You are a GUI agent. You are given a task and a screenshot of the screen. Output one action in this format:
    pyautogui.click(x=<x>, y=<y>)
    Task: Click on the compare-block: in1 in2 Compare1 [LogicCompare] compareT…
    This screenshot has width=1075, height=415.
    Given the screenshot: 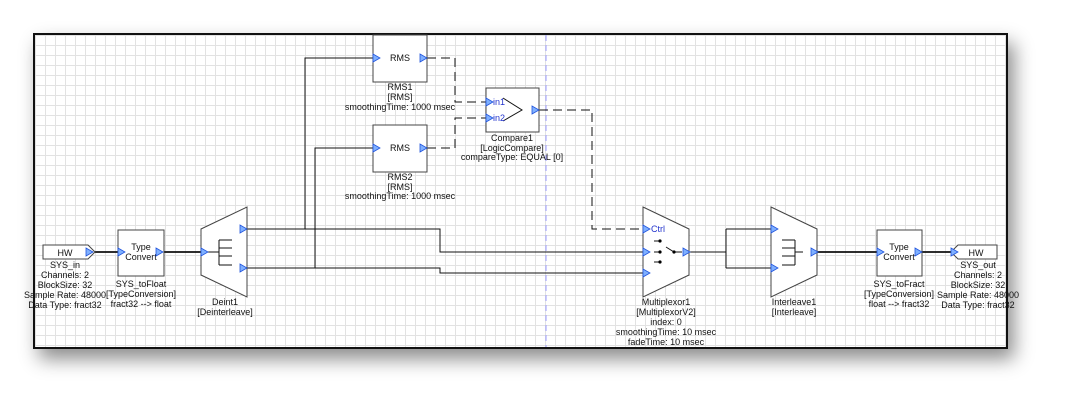 What is the action you would take?
    pyautogui.click(x=512, y=124)
    